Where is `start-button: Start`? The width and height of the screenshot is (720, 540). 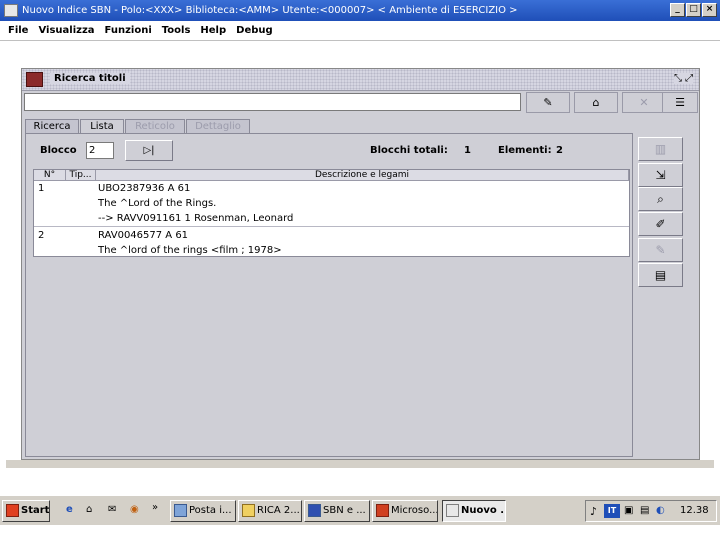
start-button: Start is located at coordinates (26, 511).